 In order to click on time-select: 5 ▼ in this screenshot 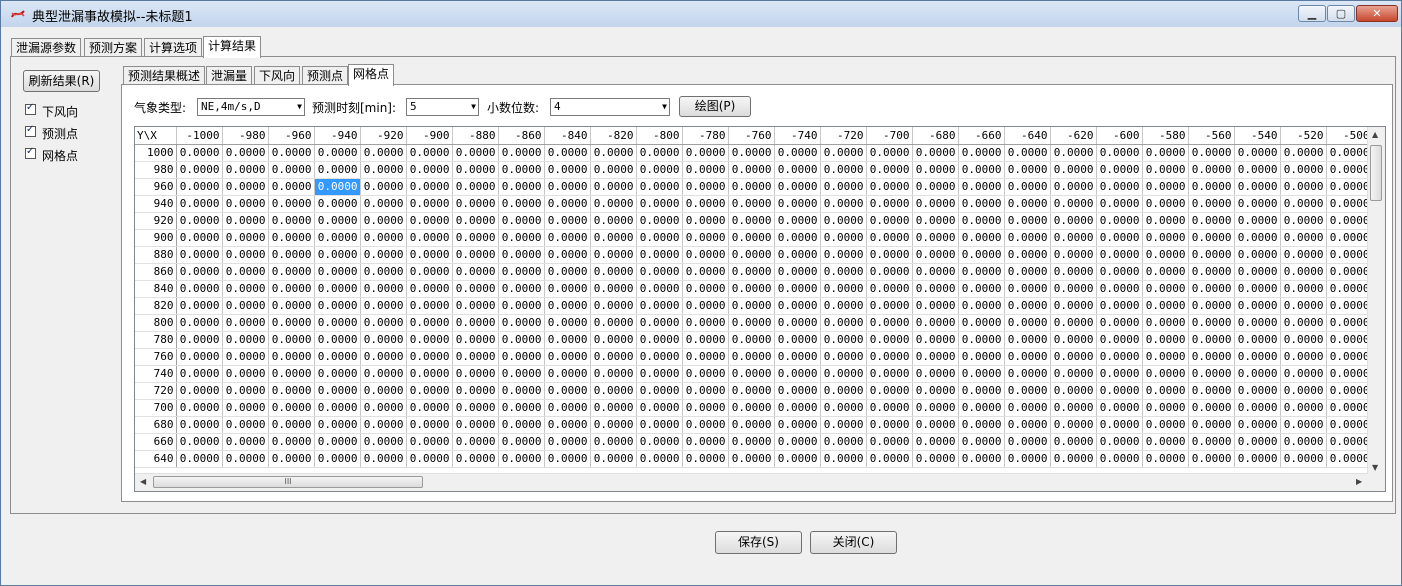, I will do `click(442, 107)`.